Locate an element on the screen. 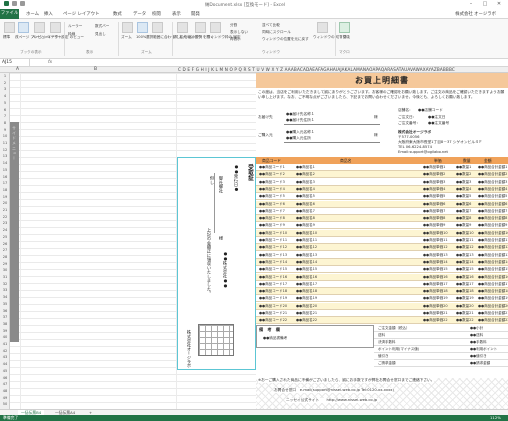 This screenshot has height=421, width=508. tab-formulas: 数式 is located at coordinates (117, 14).